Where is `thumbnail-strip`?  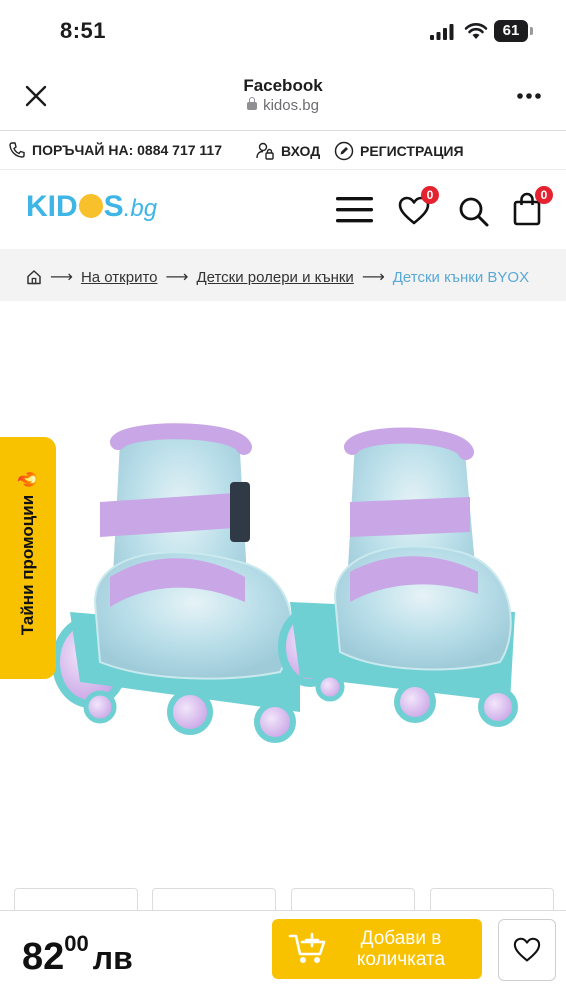
thumbnail-strip is located at coordinates (283, 903).